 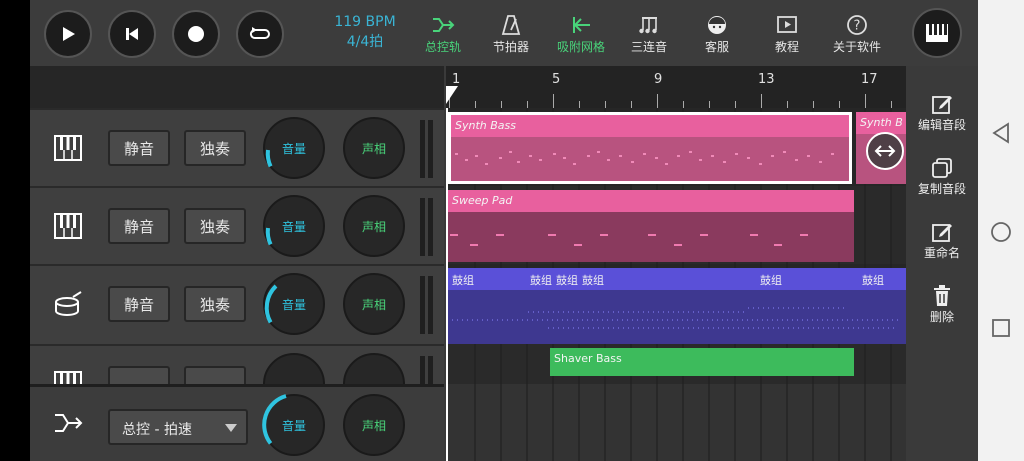 What do you see at coordinates (294, 425) in the screenshot?
I see `master-volume-knob: 音量` at bounding box center [294, 425].